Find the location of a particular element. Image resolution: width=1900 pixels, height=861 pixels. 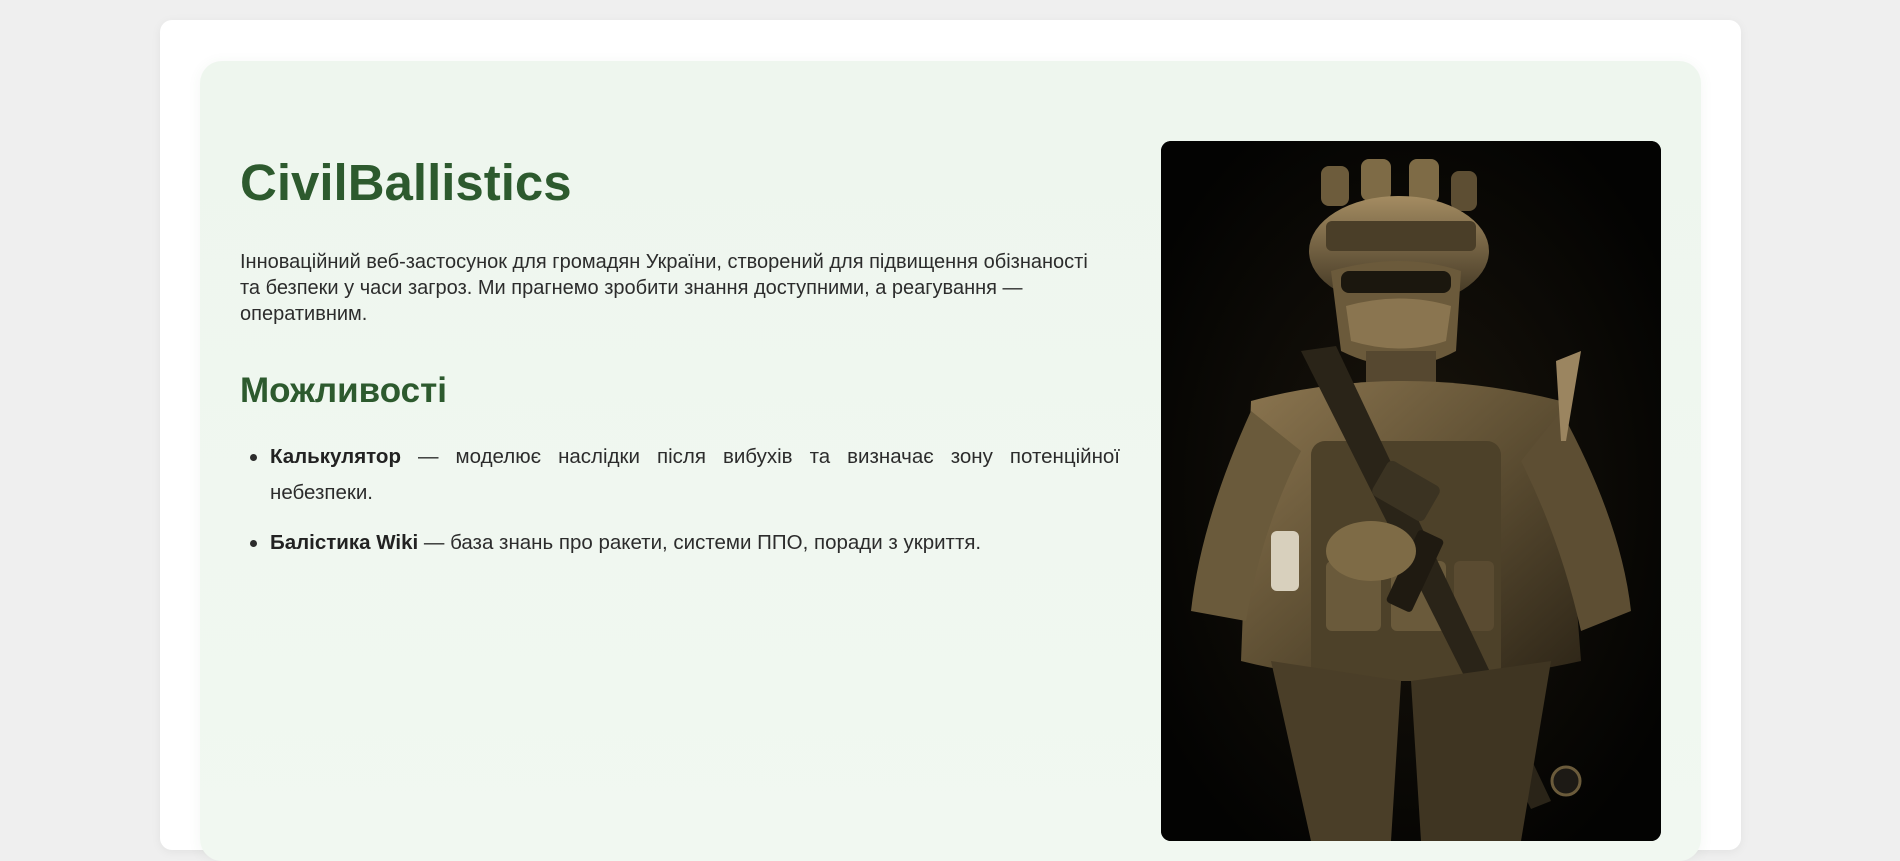

feature-name: Калькулятор is located at coordinates (335, 456).